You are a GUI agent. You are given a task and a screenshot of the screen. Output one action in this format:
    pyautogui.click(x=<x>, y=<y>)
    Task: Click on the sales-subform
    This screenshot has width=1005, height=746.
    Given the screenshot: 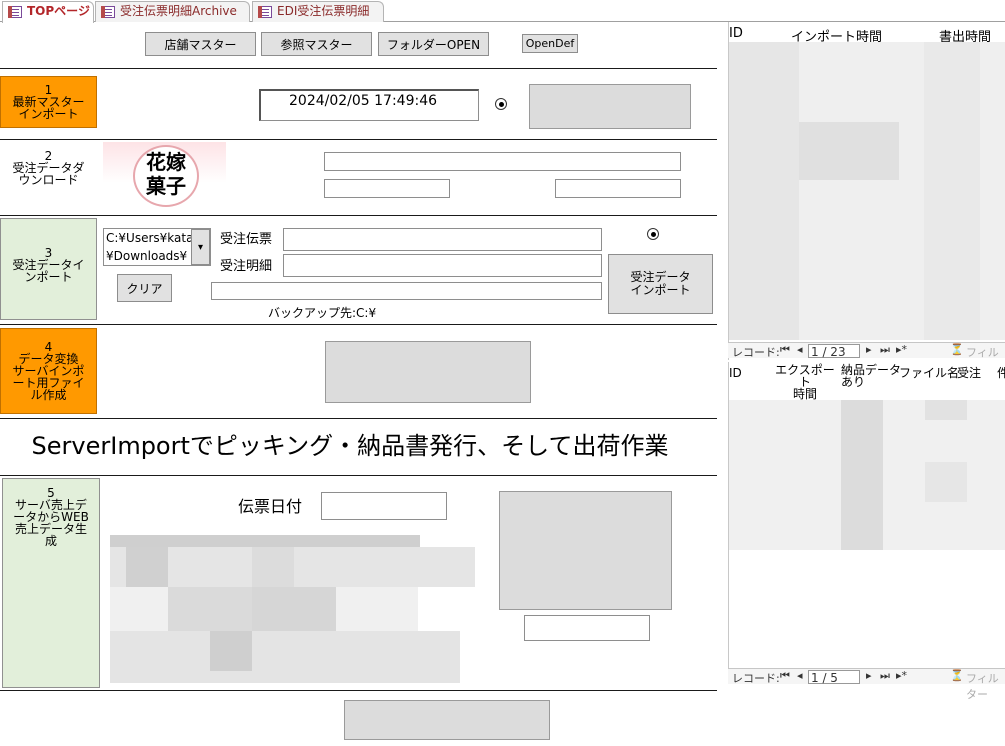 What is the action you would take?
    pyautogui.click(x=292, y=609)
    